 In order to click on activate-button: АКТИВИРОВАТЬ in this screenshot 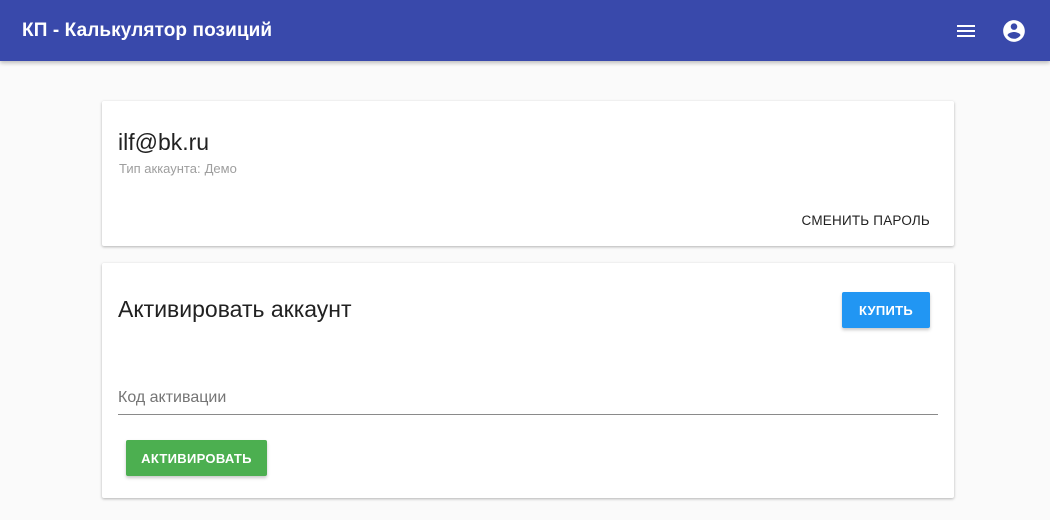, I will do `click(196, 458)`.